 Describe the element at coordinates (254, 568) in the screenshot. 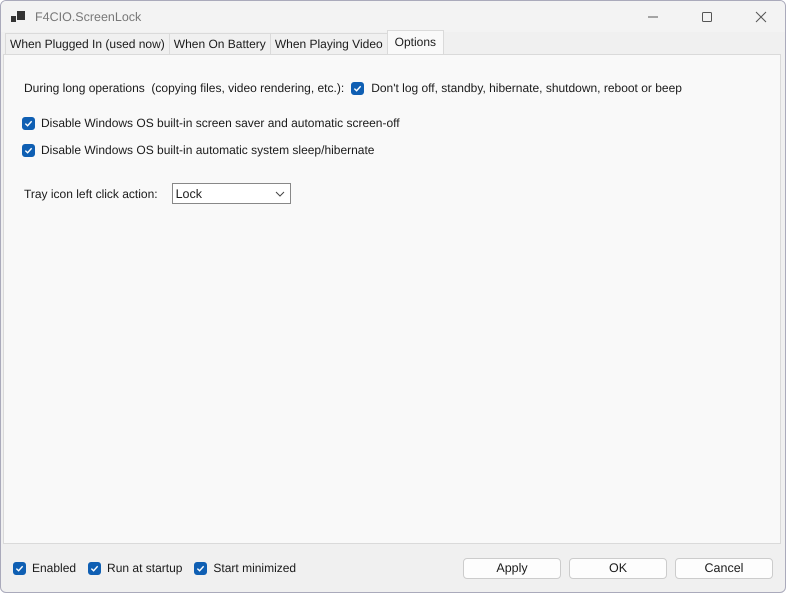

I see `checkbox-label: Start minimized` at that location.